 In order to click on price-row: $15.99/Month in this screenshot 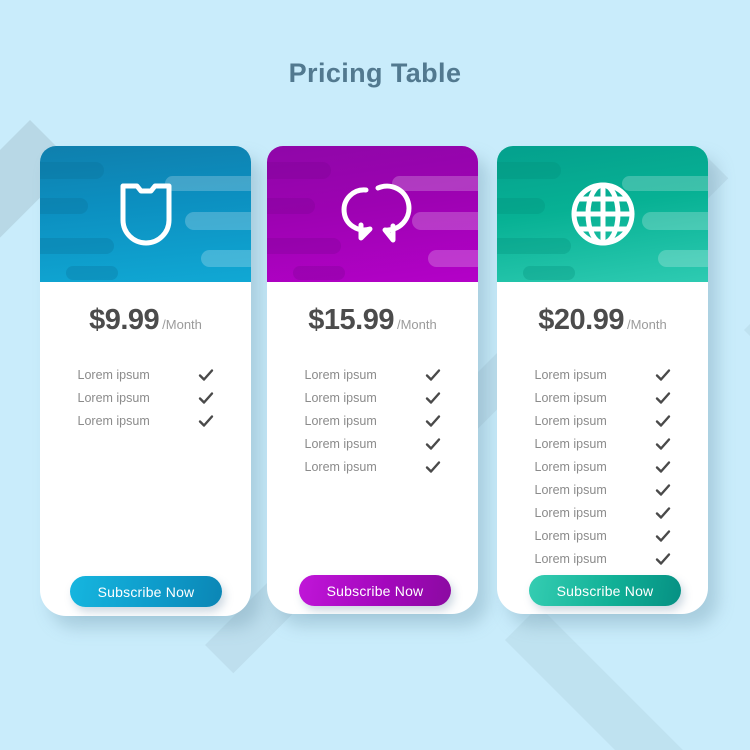, I will do `click(372, 320)`.